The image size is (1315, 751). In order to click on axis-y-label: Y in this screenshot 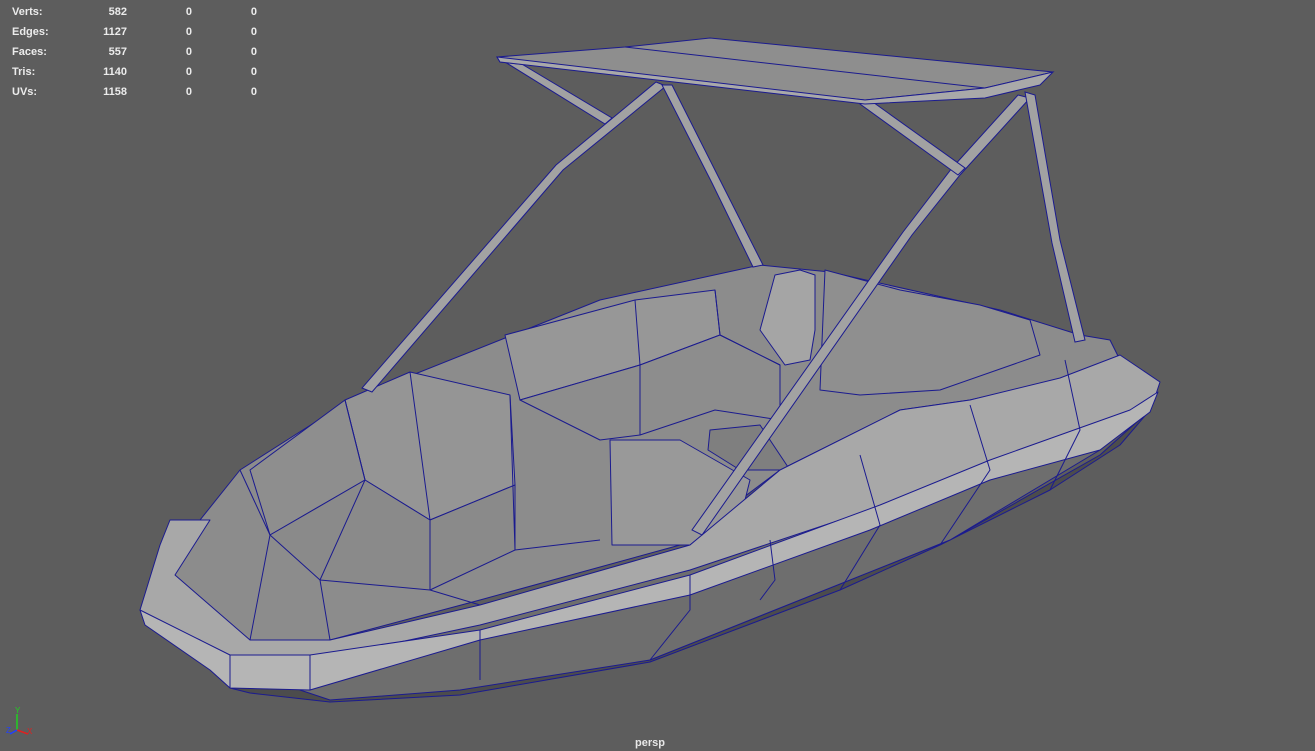, I will do `click(18, 710)`.